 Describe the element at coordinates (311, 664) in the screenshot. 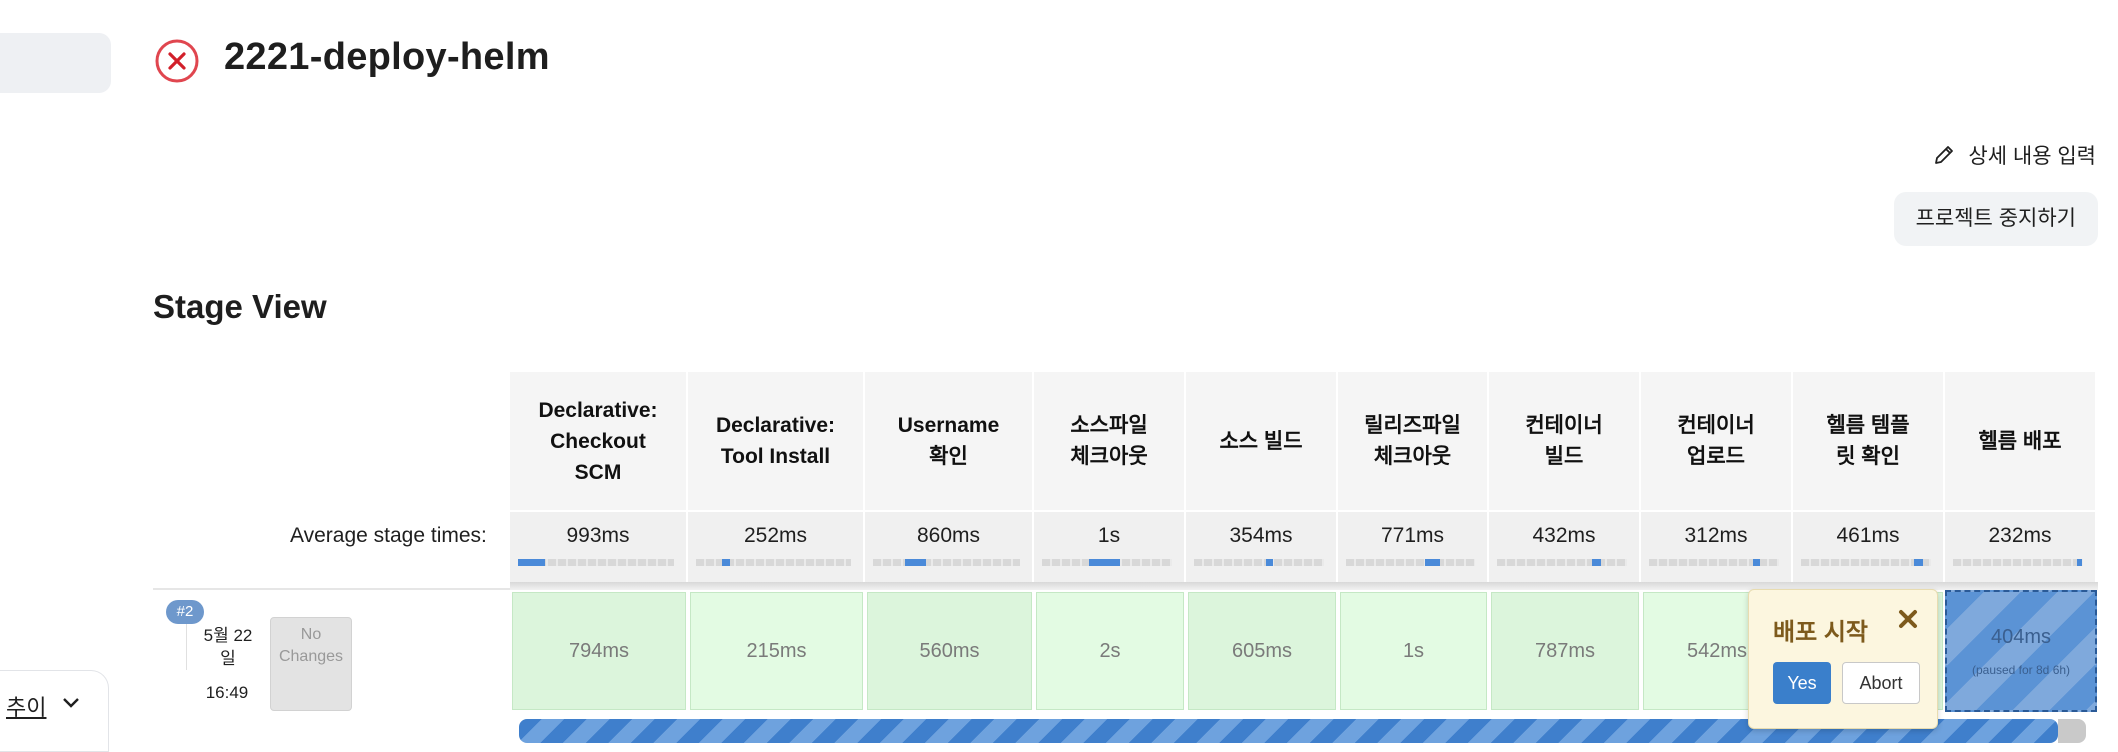

I see `changes-box: No Changes` at that location.